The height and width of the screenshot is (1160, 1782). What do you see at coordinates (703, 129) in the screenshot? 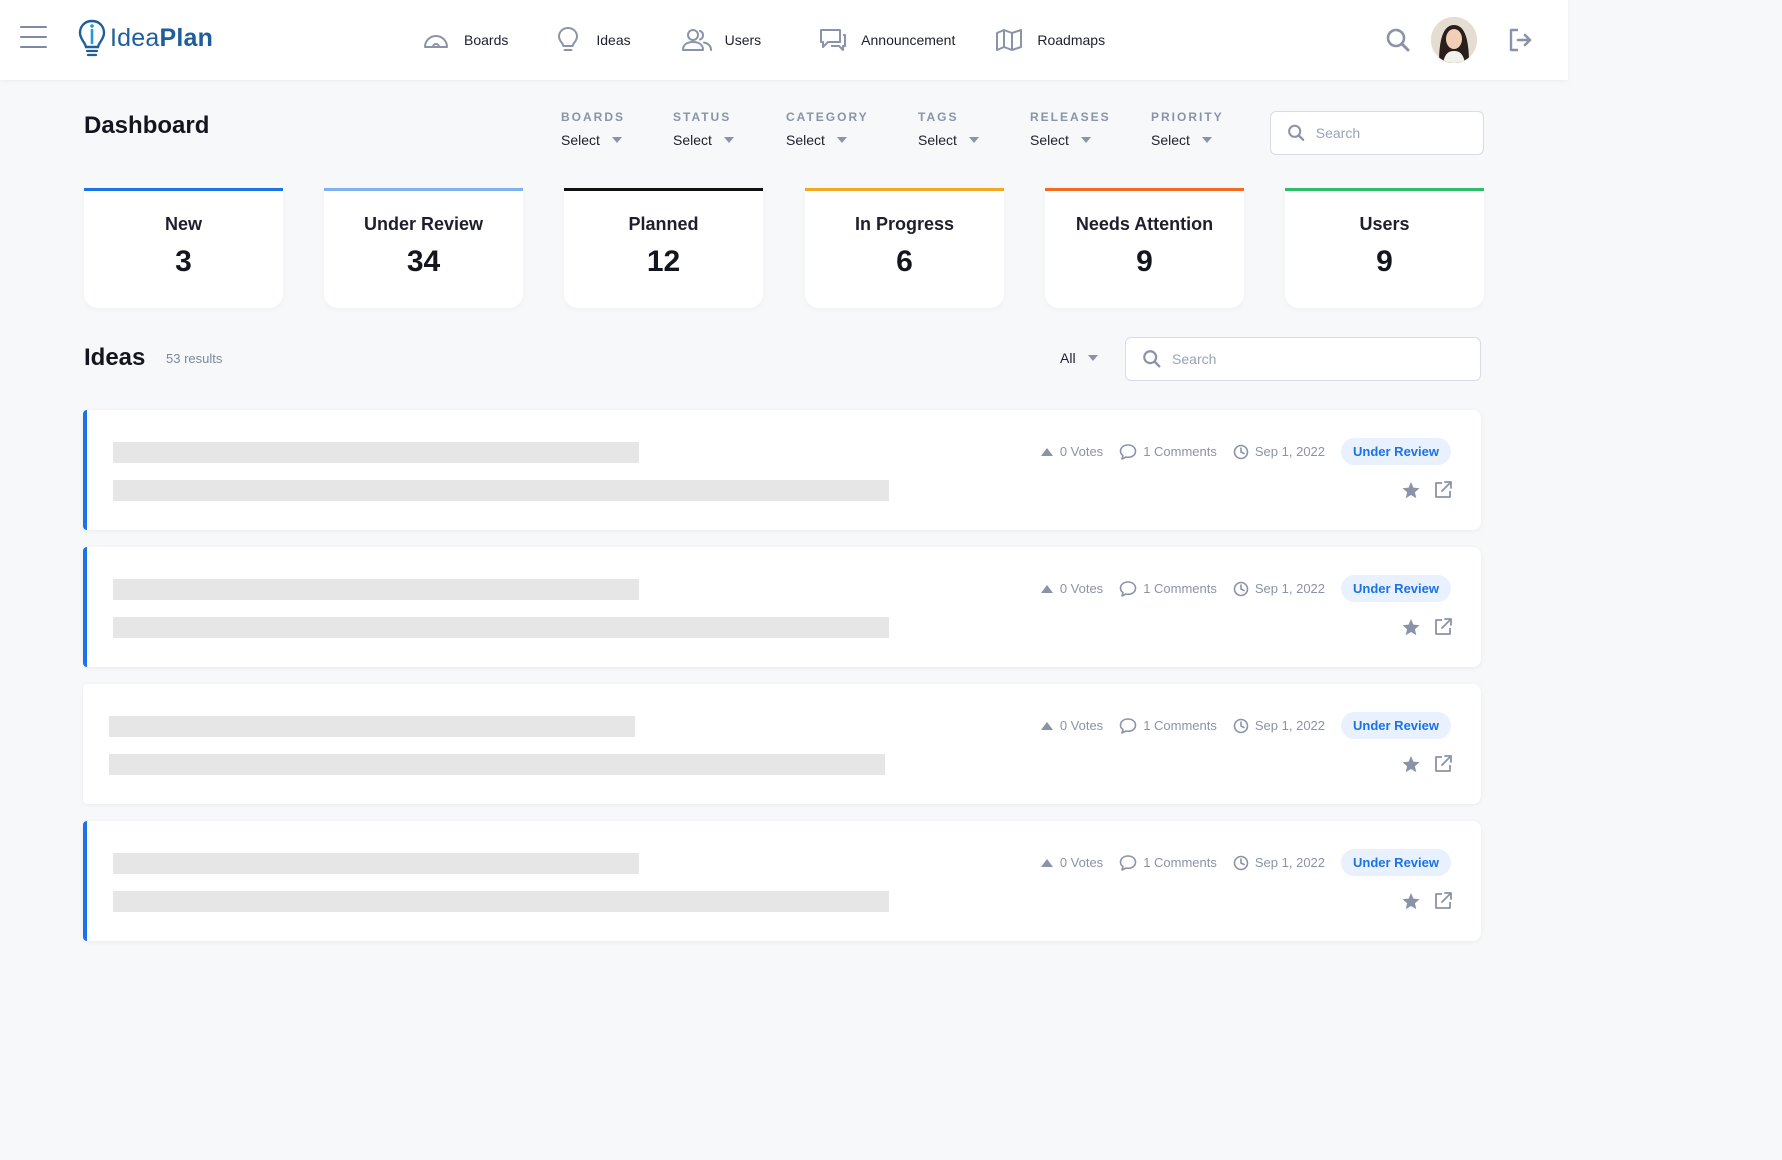
I see `filter-status: STATUS Select` at bounding box center [703, 129].